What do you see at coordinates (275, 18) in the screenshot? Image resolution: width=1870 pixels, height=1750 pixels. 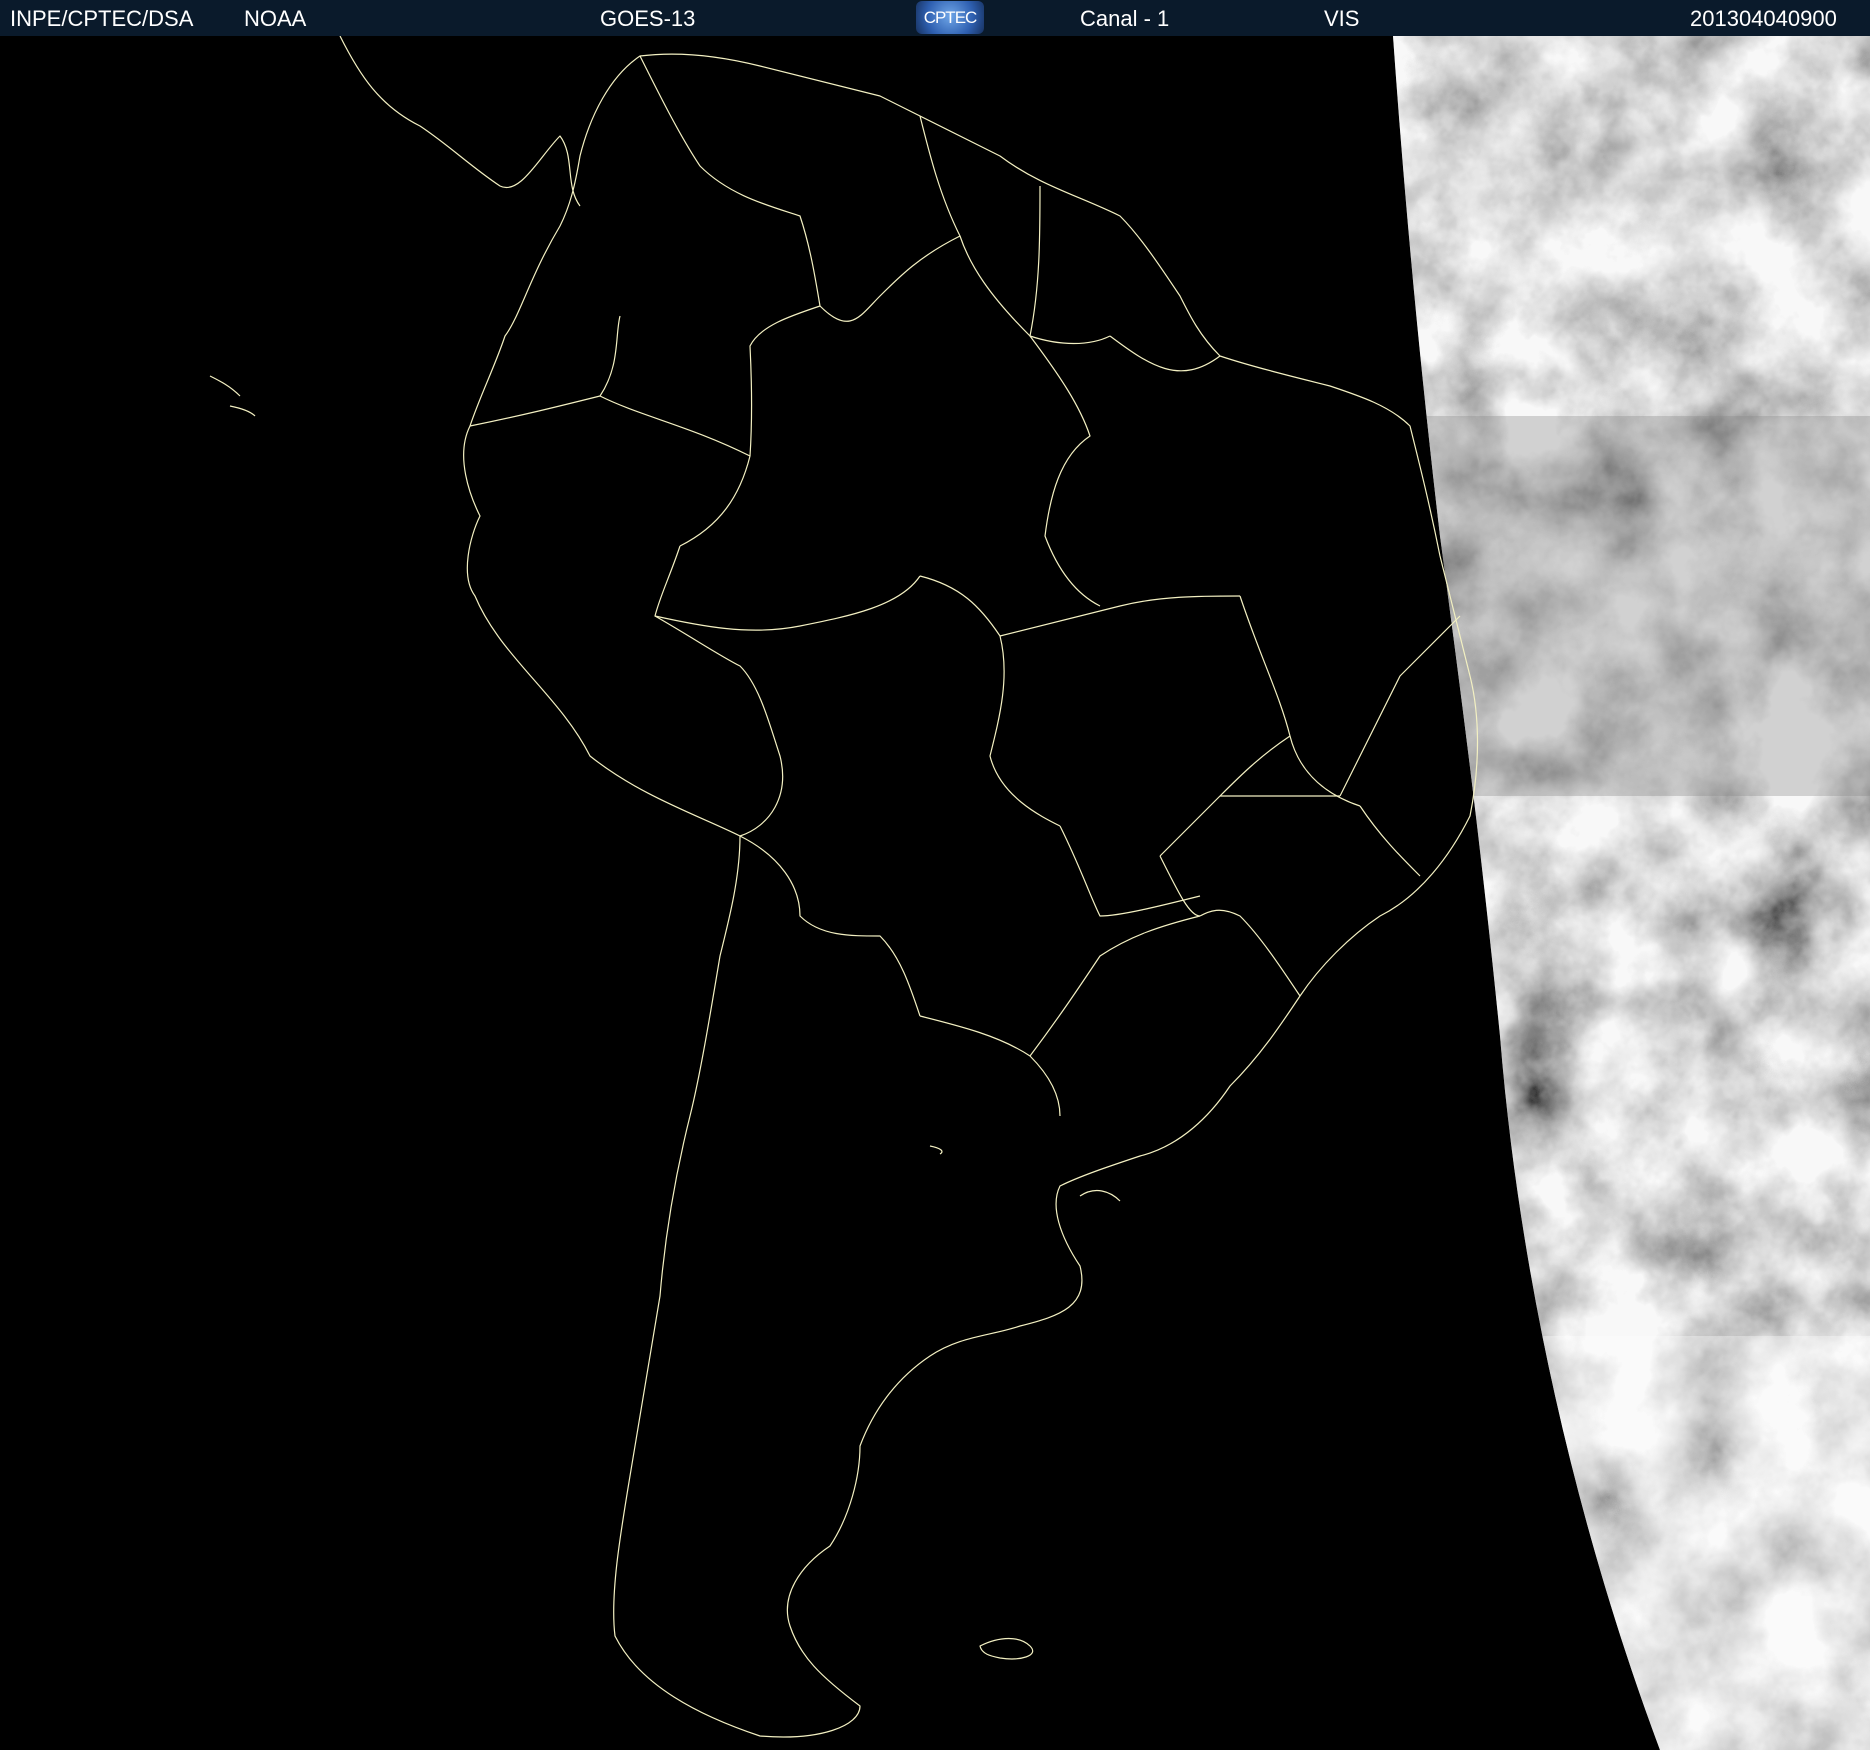 I see `agency-label: NOAA` at bounding box center [275, 18].